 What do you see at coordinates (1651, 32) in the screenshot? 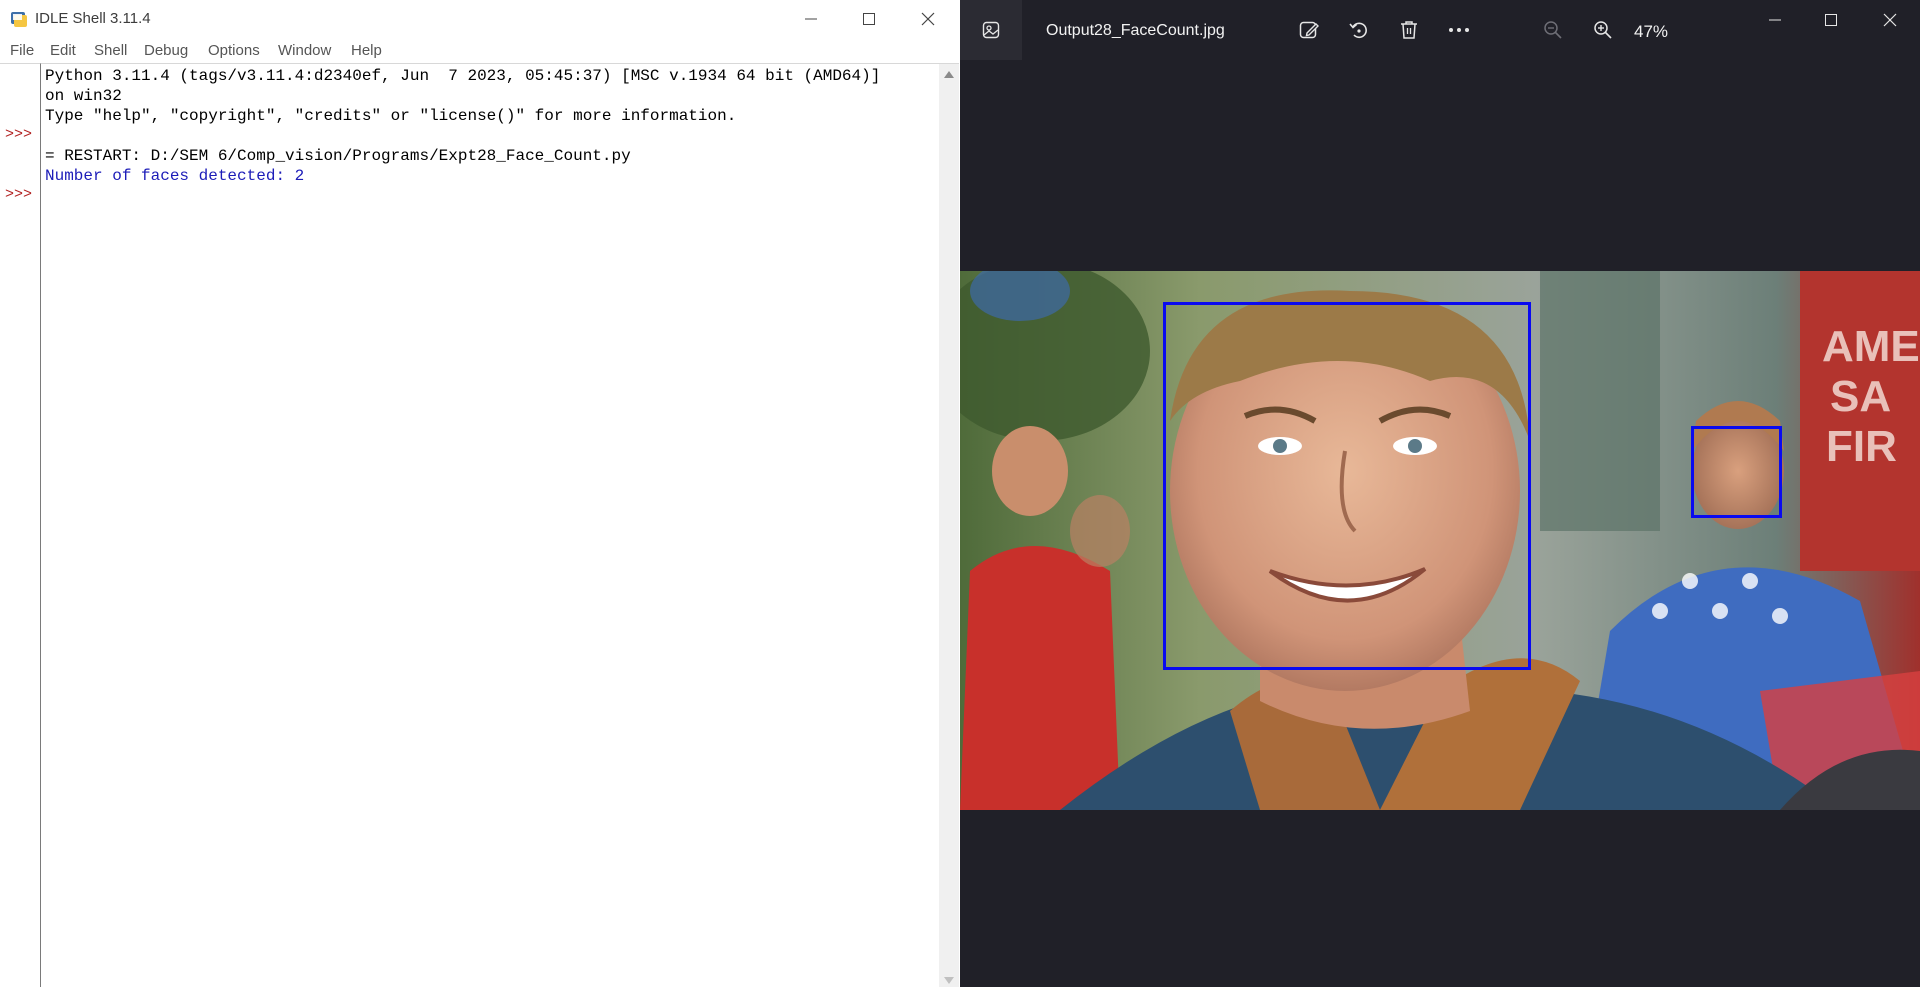
I see `zoom-level: 47%` at bounding box center [1651, 32].